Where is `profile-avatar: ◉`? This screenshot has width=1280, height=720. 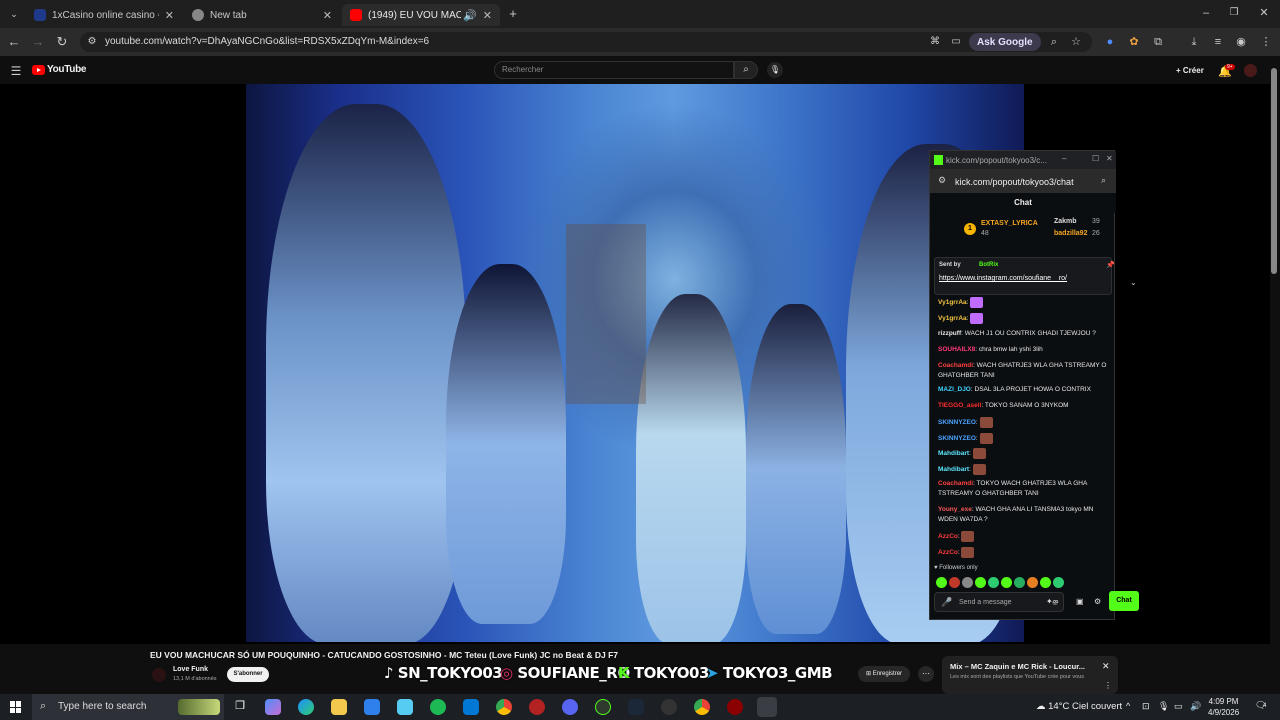 profile-avatar: ◉ is located at coordinates (1241, 42).